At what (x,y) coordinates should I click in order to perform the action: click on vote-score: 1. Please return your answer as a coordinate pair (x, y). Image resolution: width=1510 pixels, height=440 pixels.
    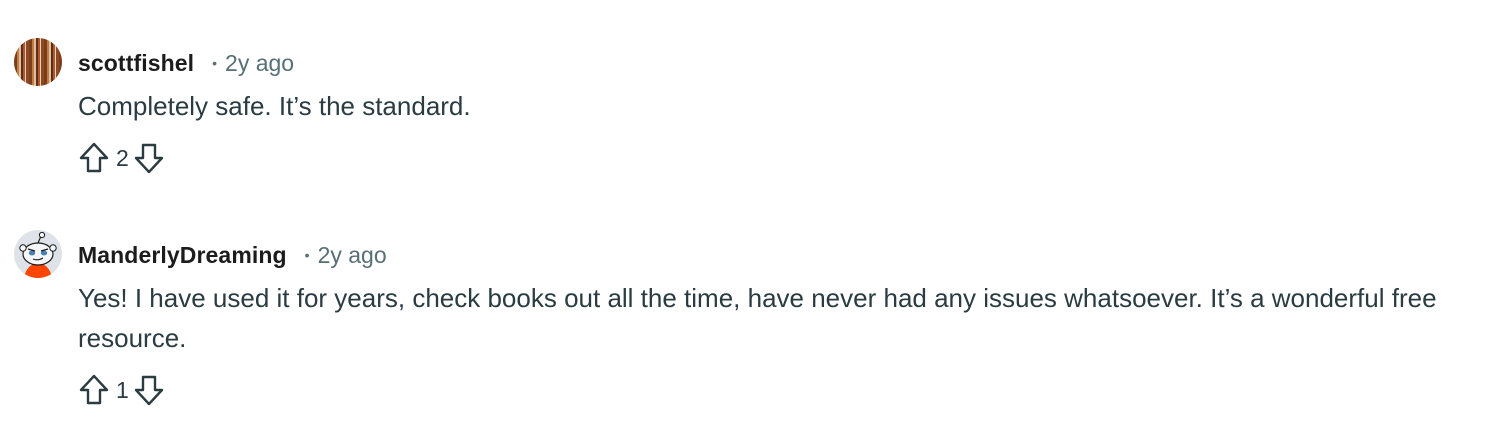
    Looking at the image, I should click on (122, 389).